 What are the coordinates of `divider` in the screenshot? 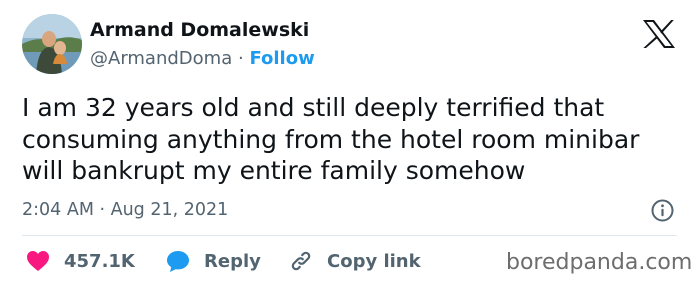 It's located at (349, 235).